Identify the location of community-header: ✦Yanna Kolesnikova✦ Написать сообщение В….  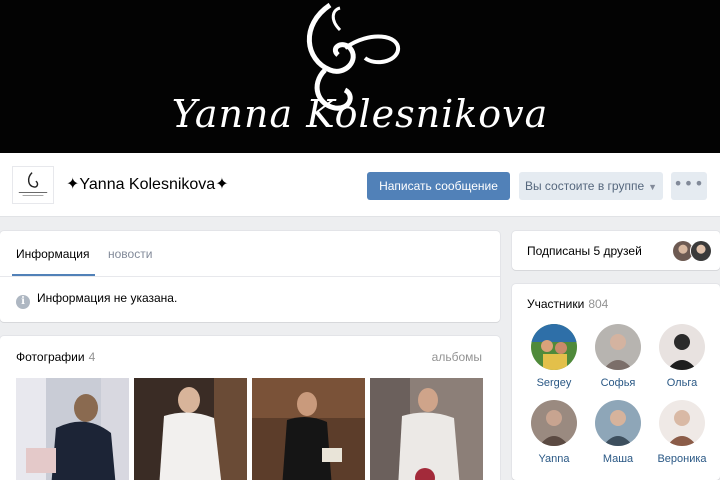
(360, 185).